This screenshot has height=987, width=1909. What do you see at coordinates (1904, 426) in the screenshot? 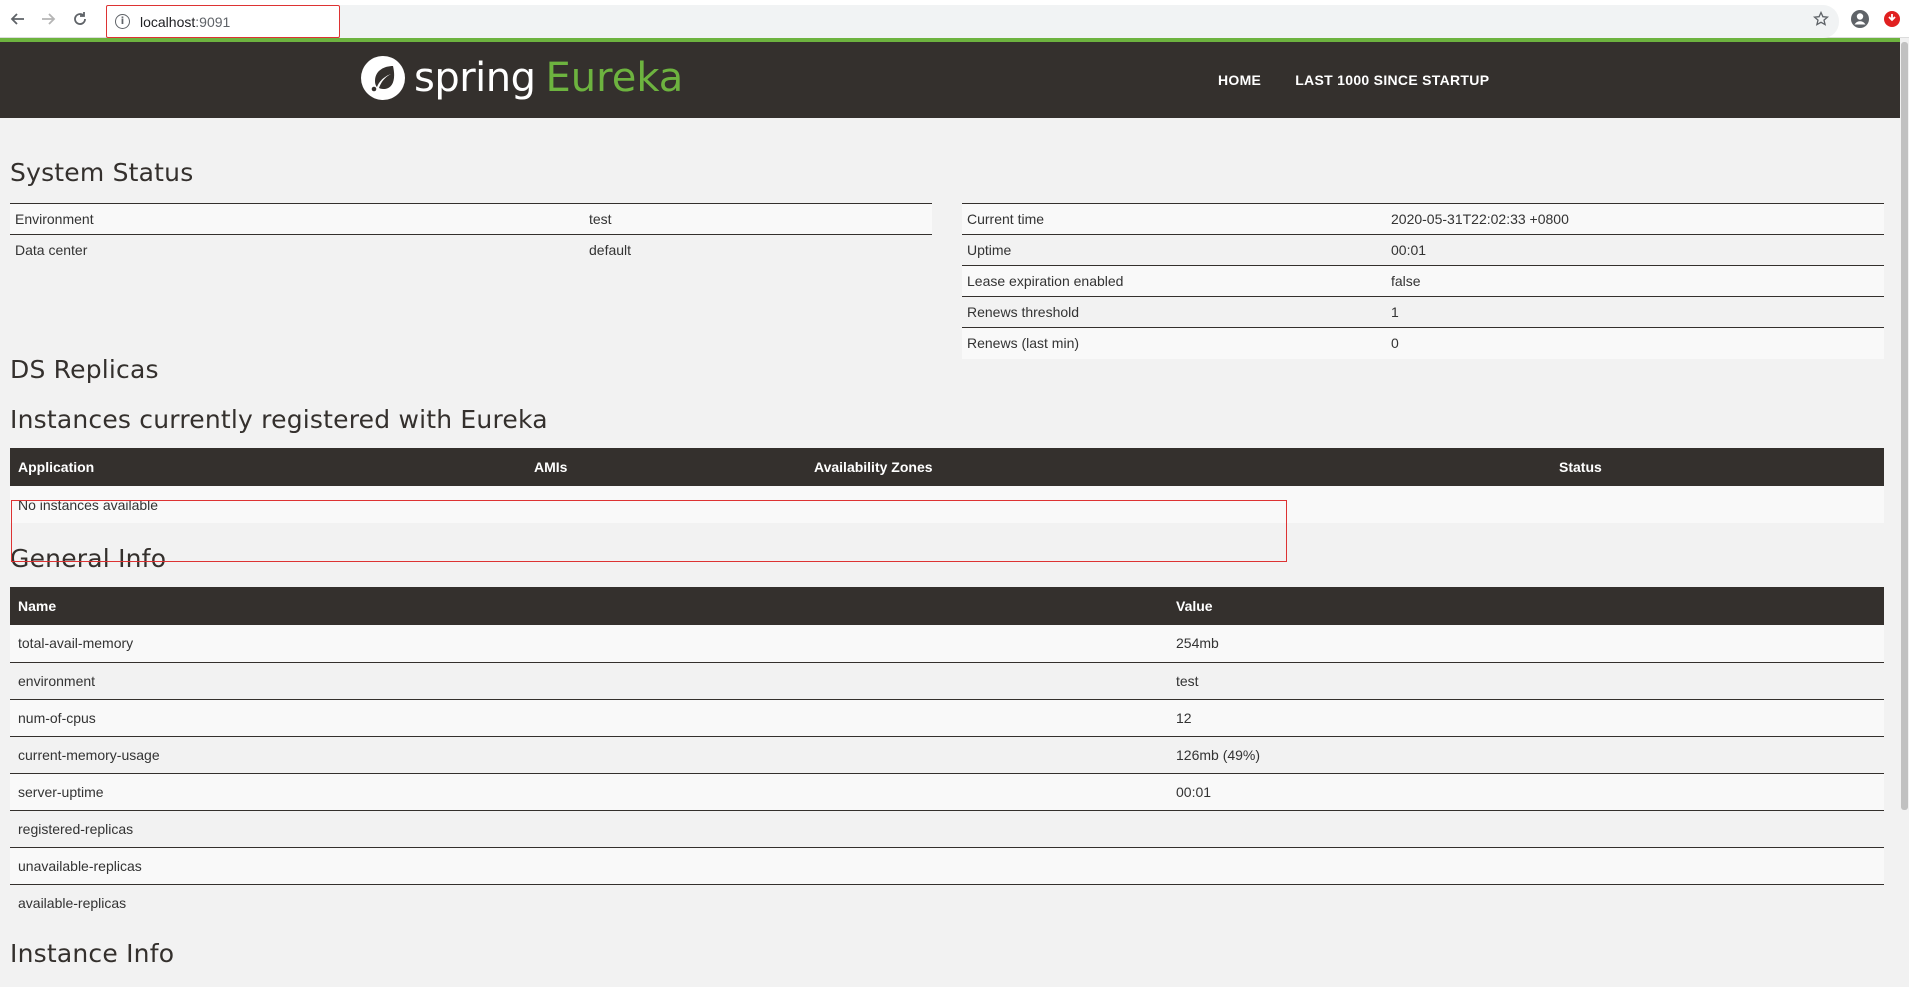
I see `scrollbar-thumb` at bounding box center [1904, 426].